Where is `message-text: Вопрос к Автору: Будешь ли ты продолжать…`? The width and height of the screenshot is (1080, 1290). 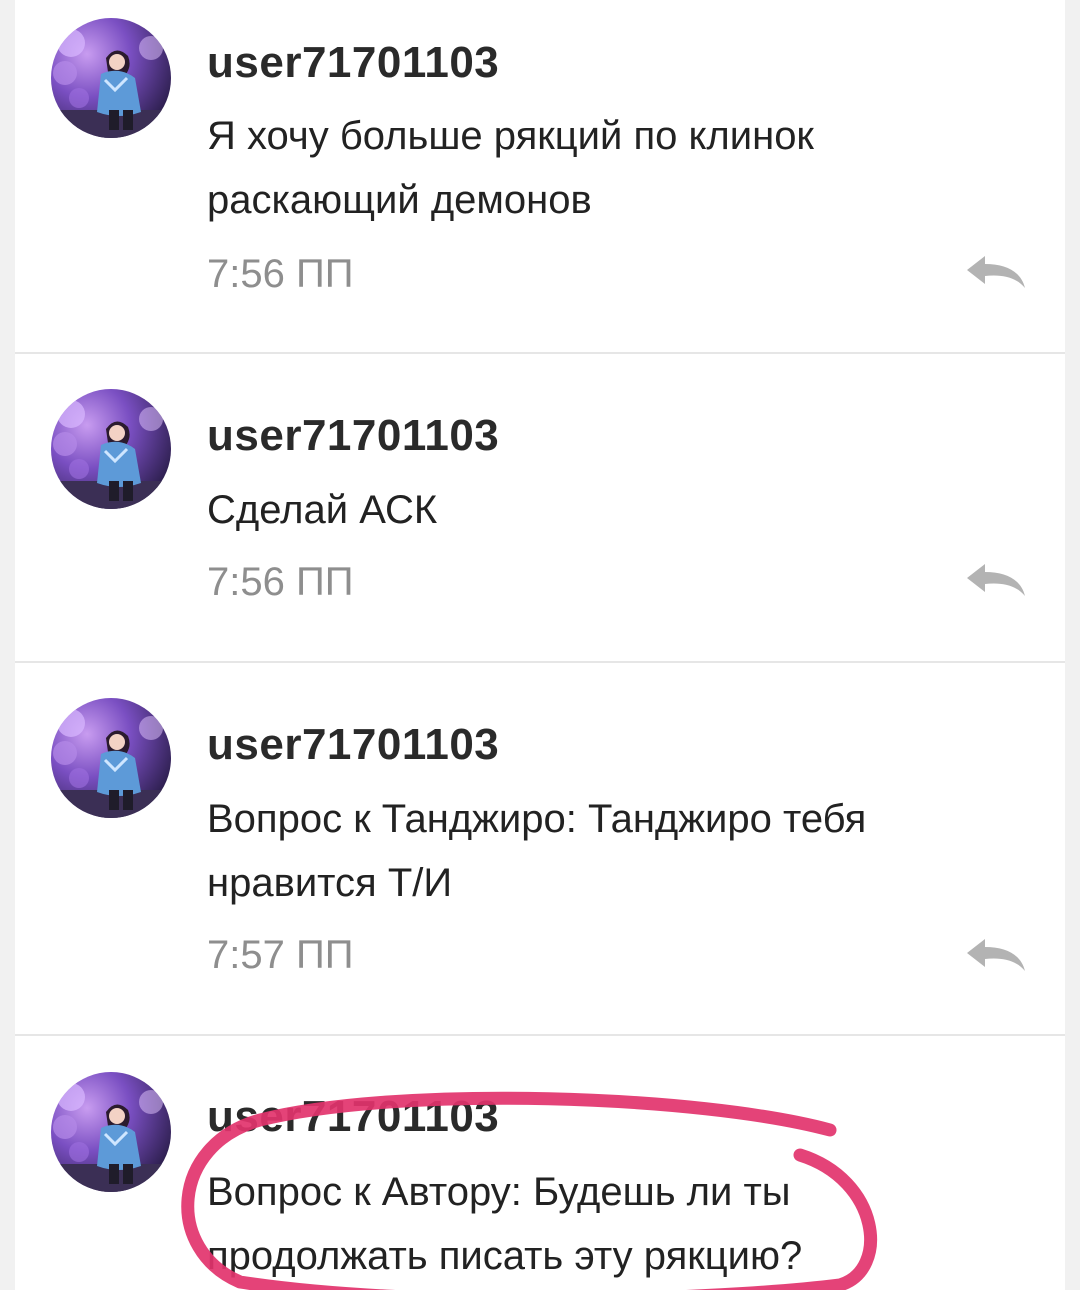
message-text: Вопрос к Автору: Будешь ли ты продолжать… is located at coordinates (505, 1224).